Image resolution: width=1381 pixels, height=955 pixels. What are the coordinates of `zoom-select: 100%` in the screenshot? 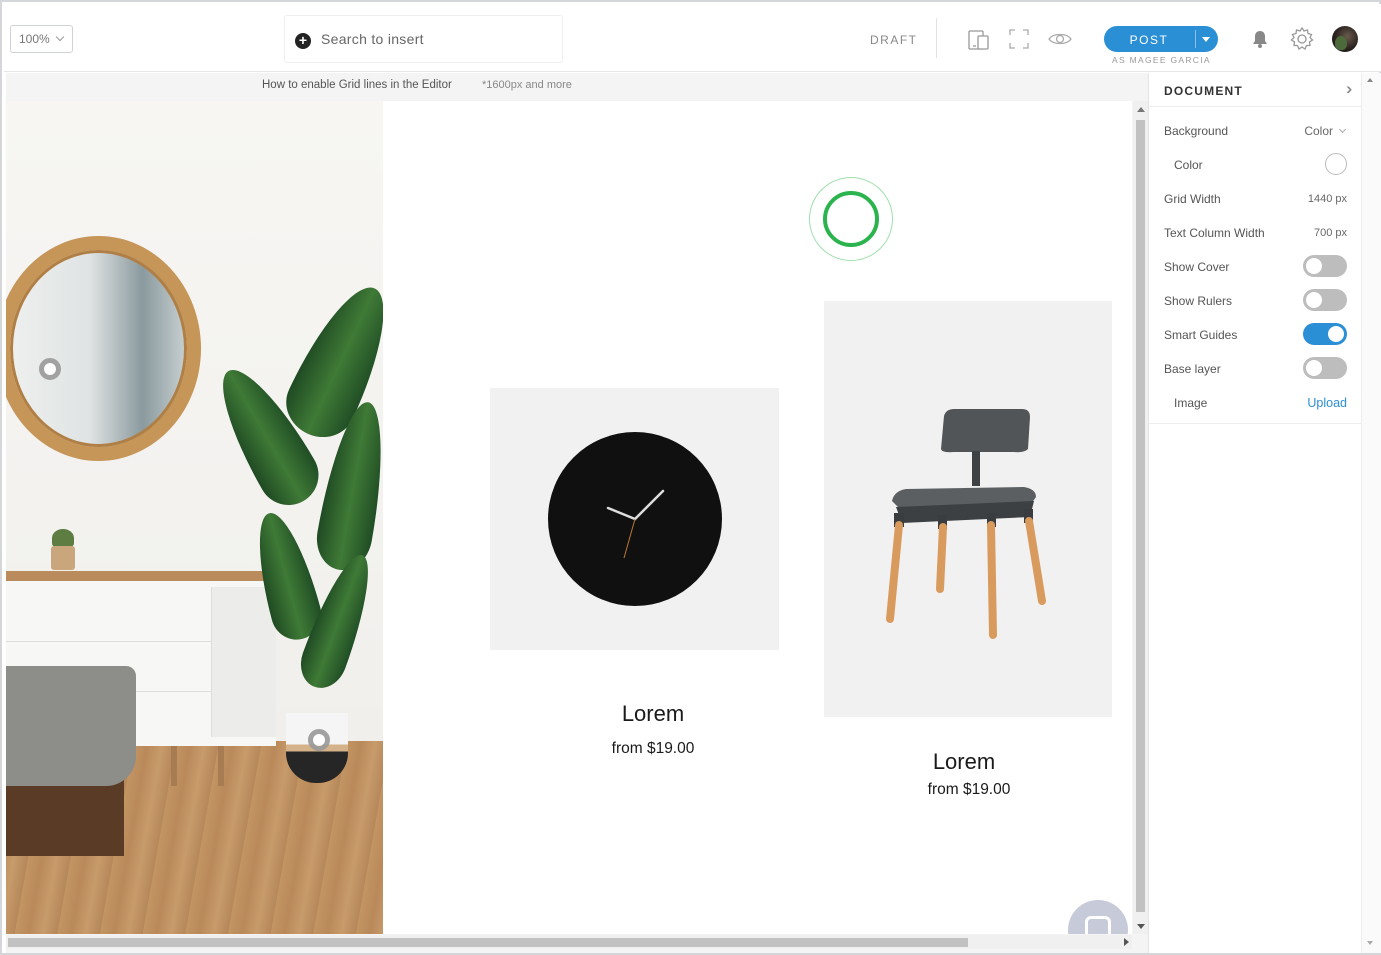 It's located at (41, 39).